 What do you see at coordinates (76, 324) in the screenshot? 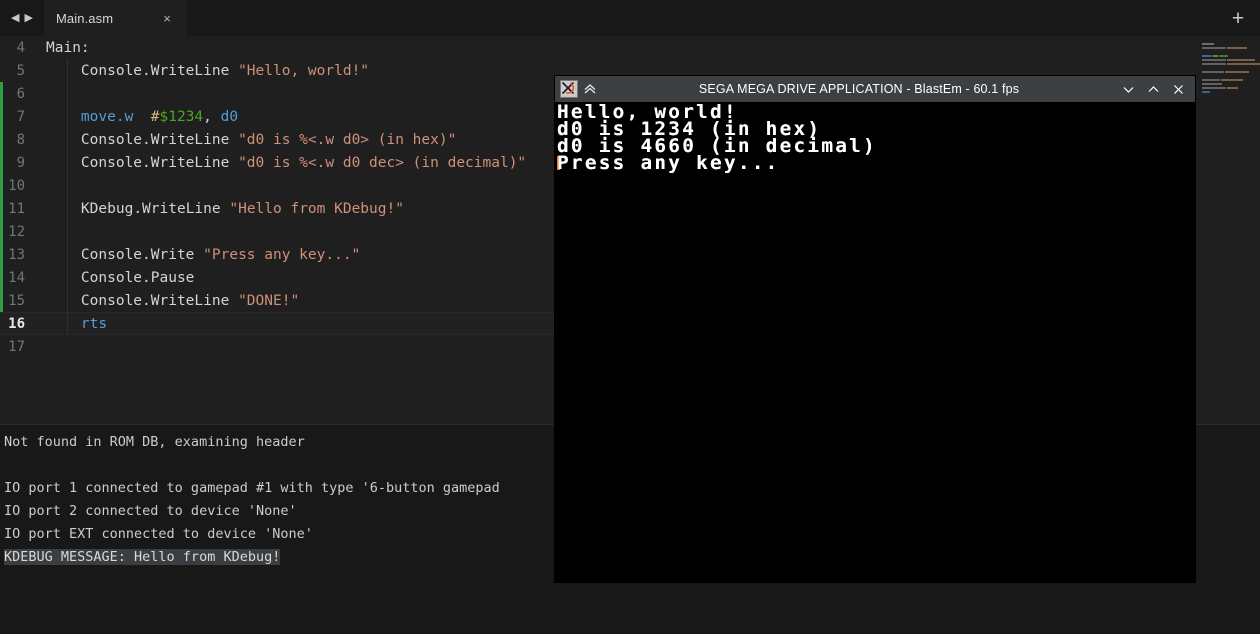
I see `code-text: rts` at bounding box center [76, 324].